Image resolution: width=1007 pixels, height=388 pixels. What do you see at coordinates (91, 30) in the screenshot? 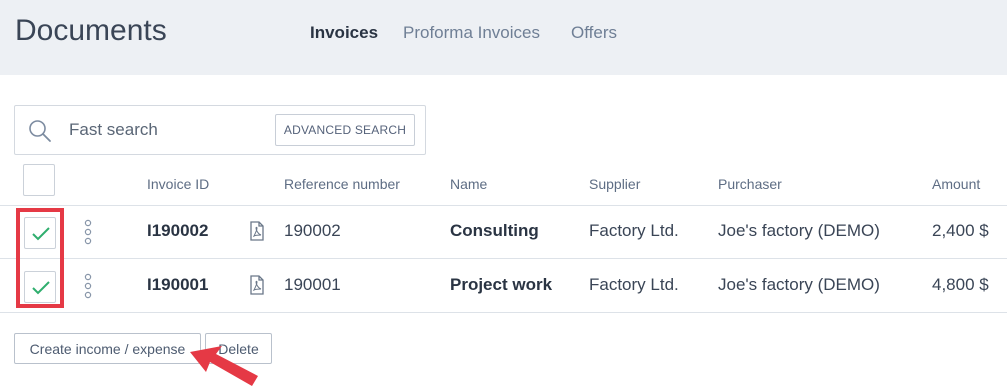
I see `page-title: Documents` at bounding box center [91, 30].